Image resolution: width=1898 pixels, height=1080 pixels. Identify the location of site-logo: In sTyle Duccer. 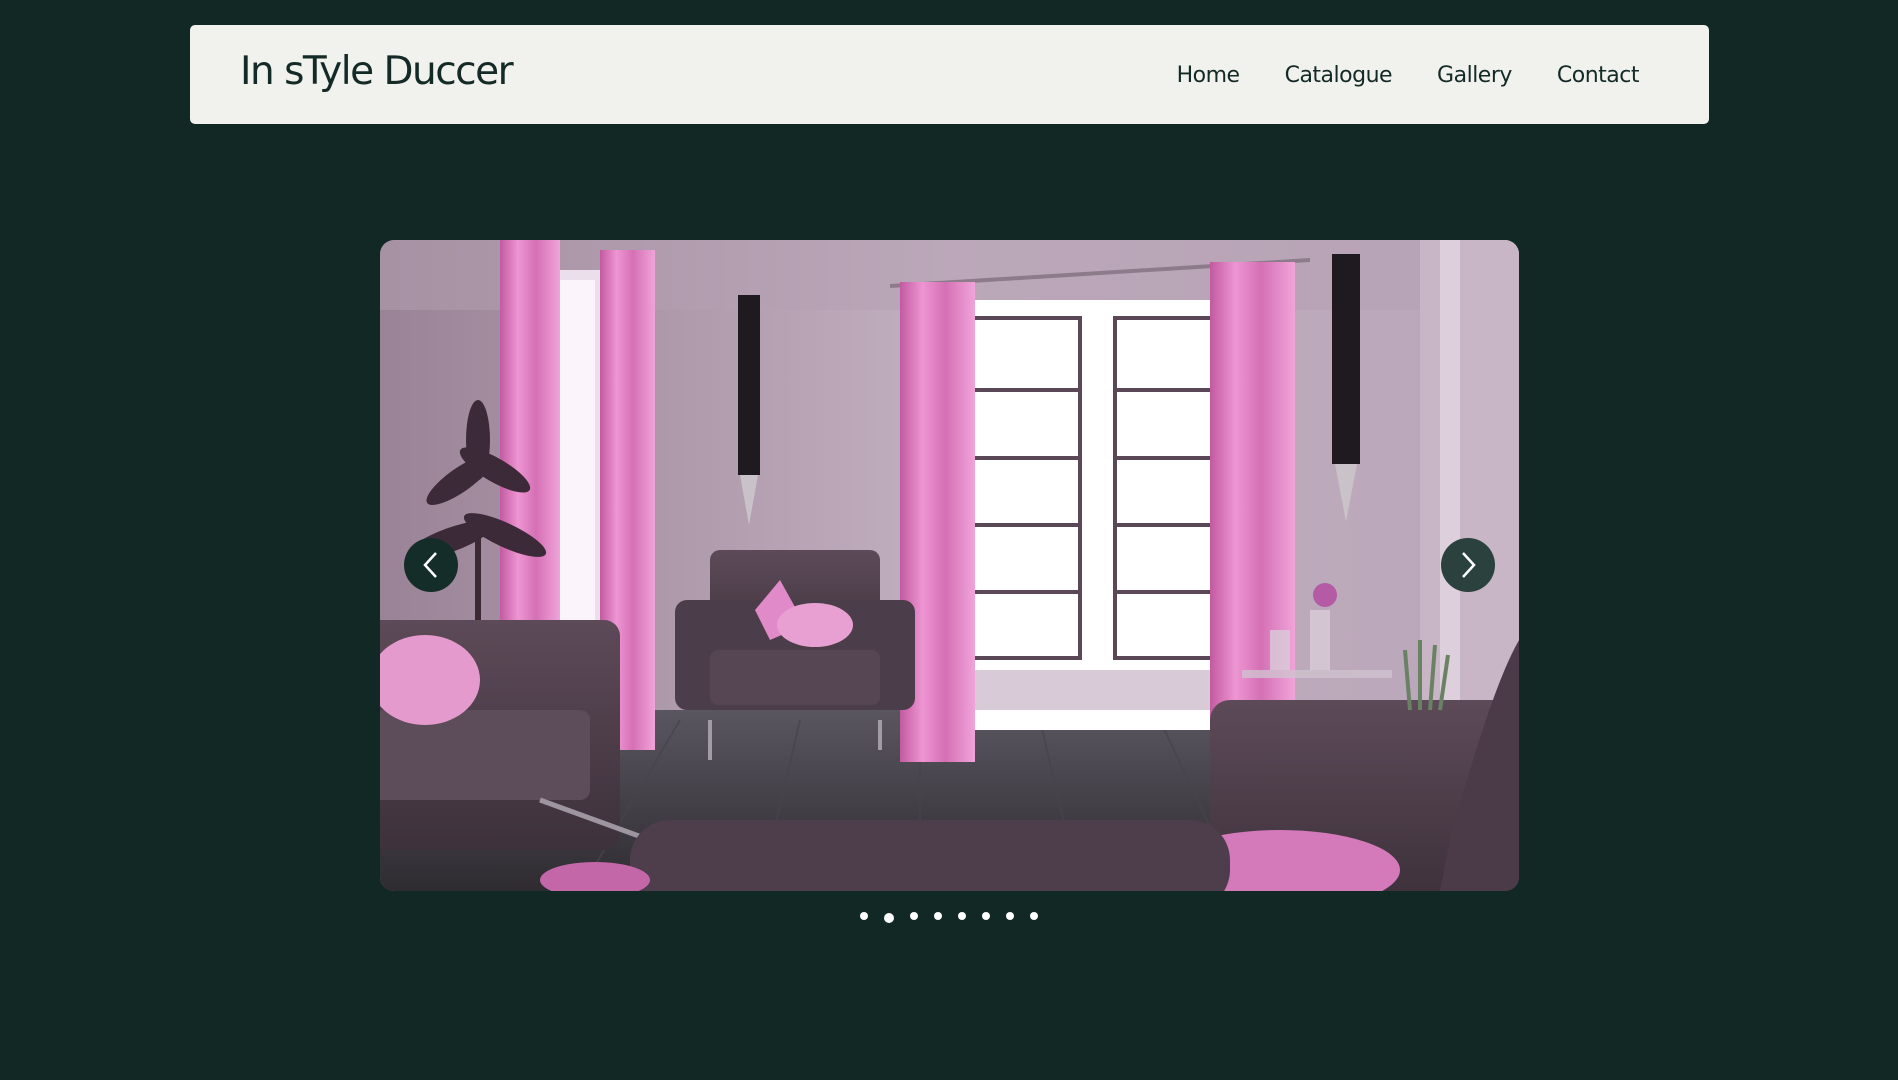
(377, 71).